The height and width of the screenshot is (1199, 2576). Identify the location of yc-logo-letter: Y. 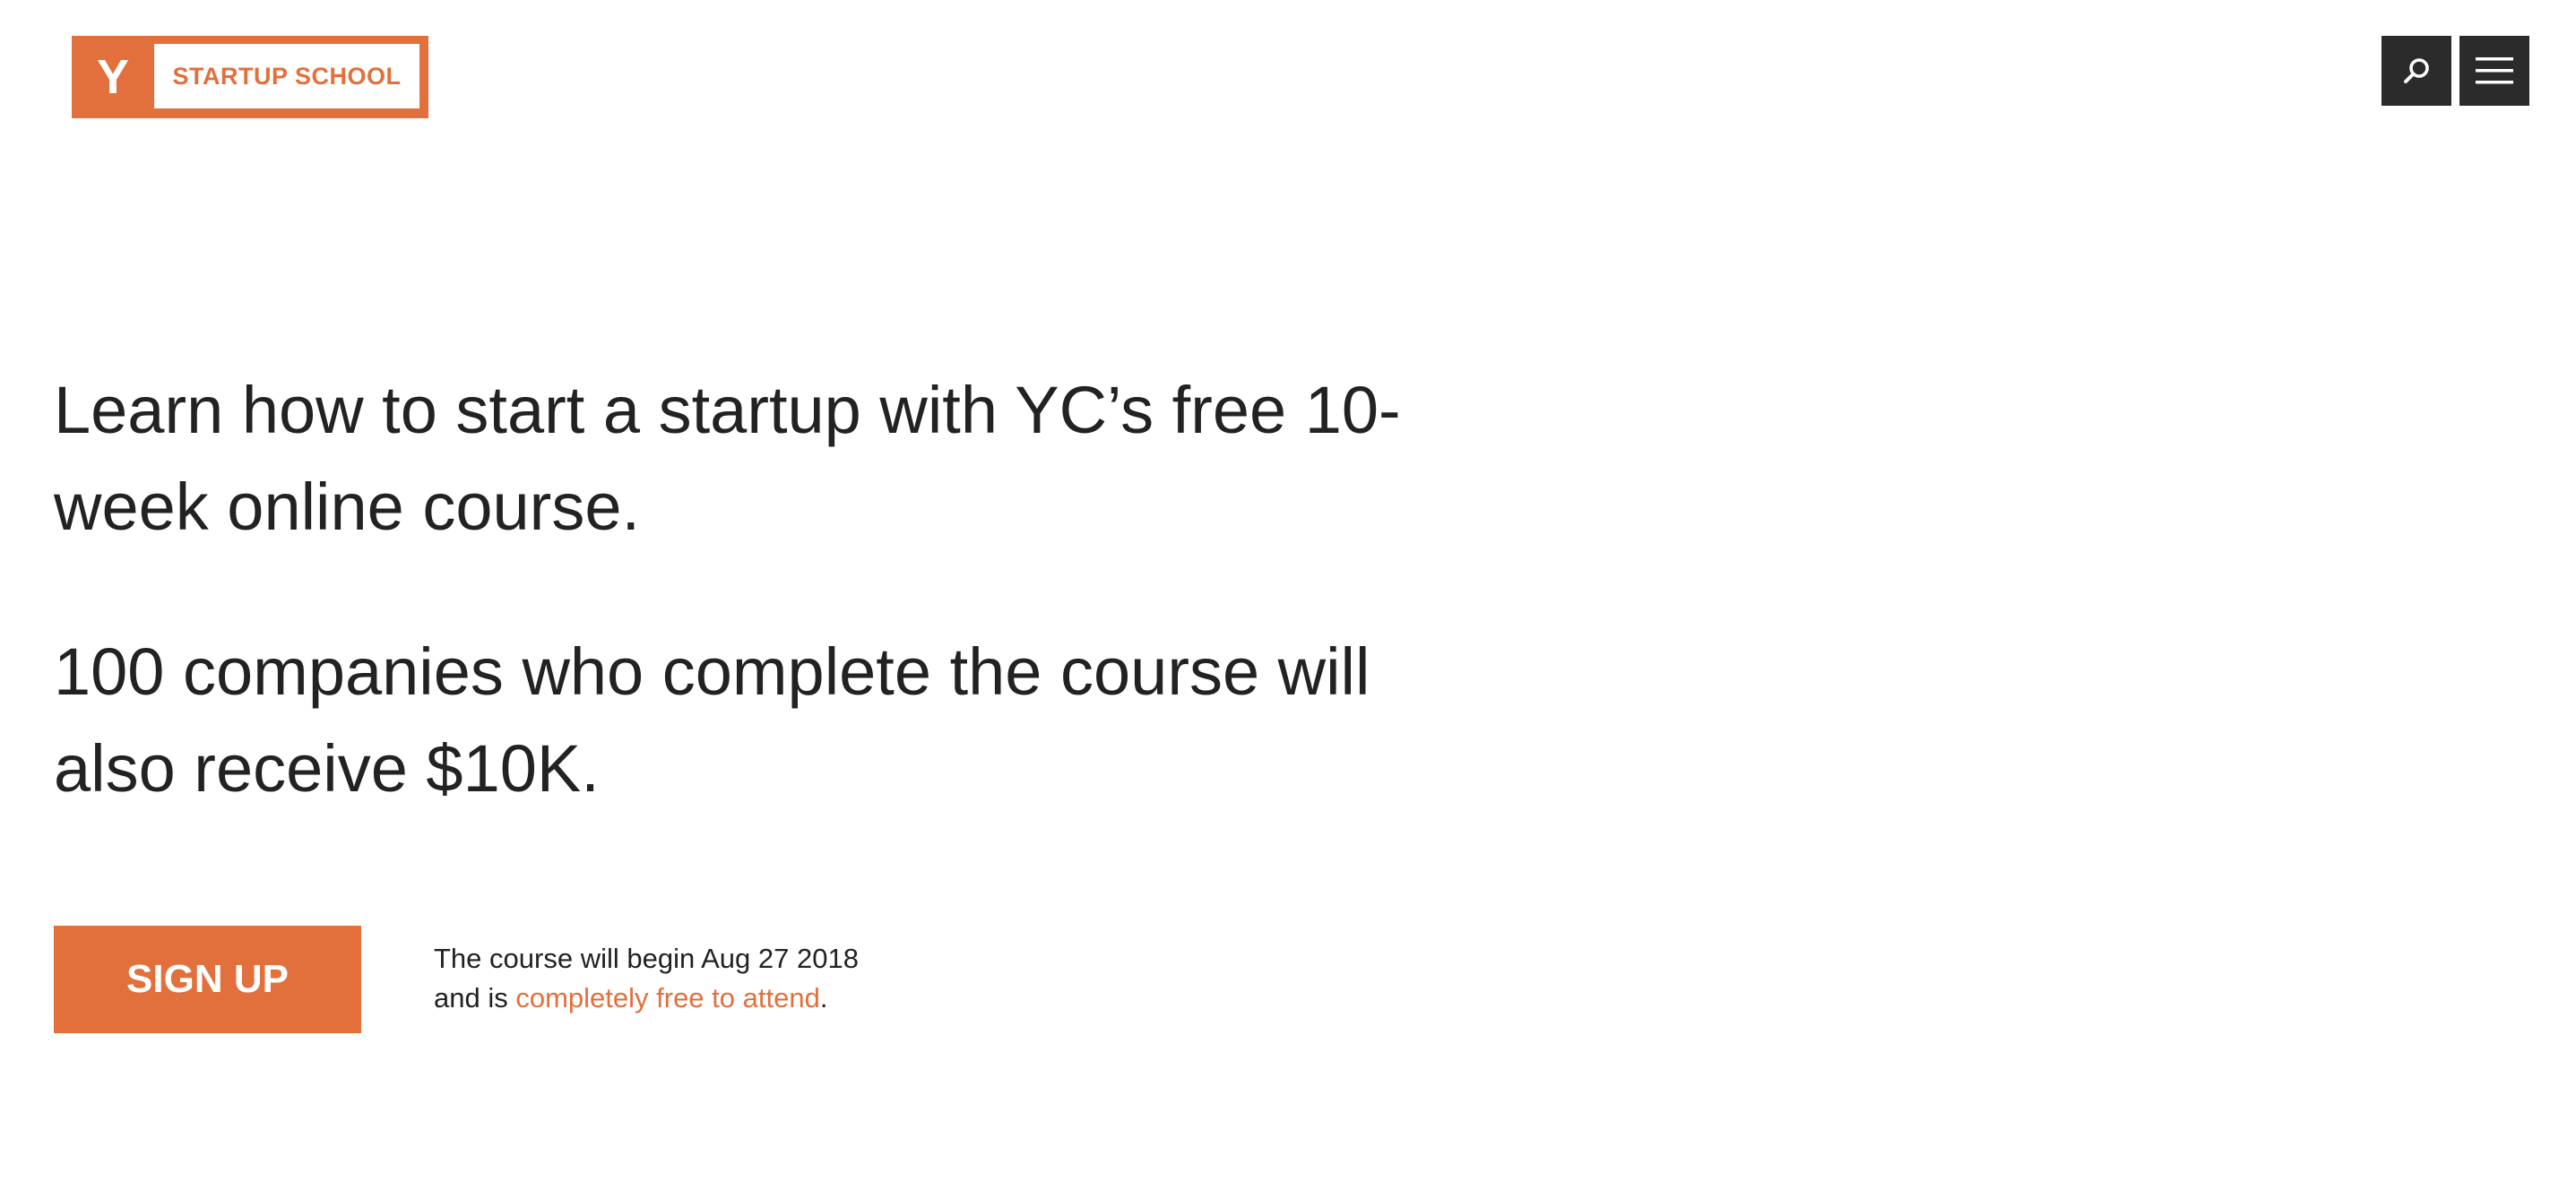
(113, 77).